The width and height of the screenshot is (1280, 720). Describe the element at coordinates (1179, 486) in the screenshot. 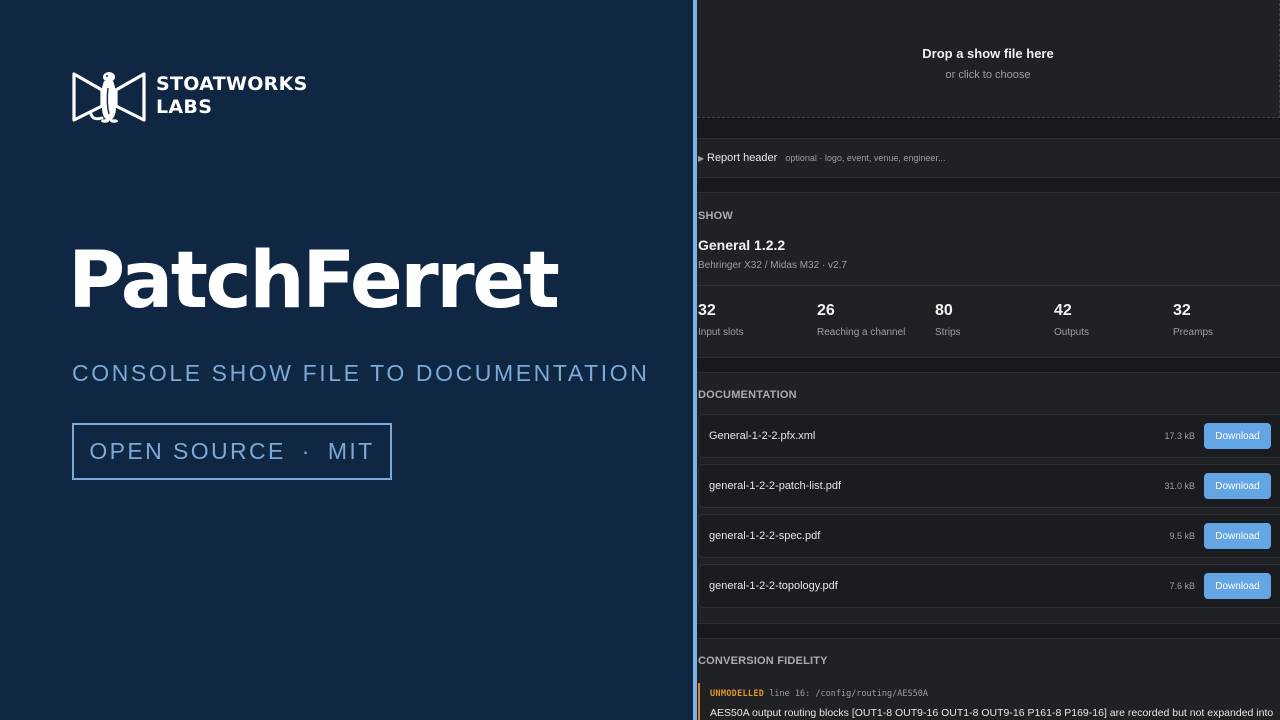

I see `file-size: 31.0 kB` at that location.